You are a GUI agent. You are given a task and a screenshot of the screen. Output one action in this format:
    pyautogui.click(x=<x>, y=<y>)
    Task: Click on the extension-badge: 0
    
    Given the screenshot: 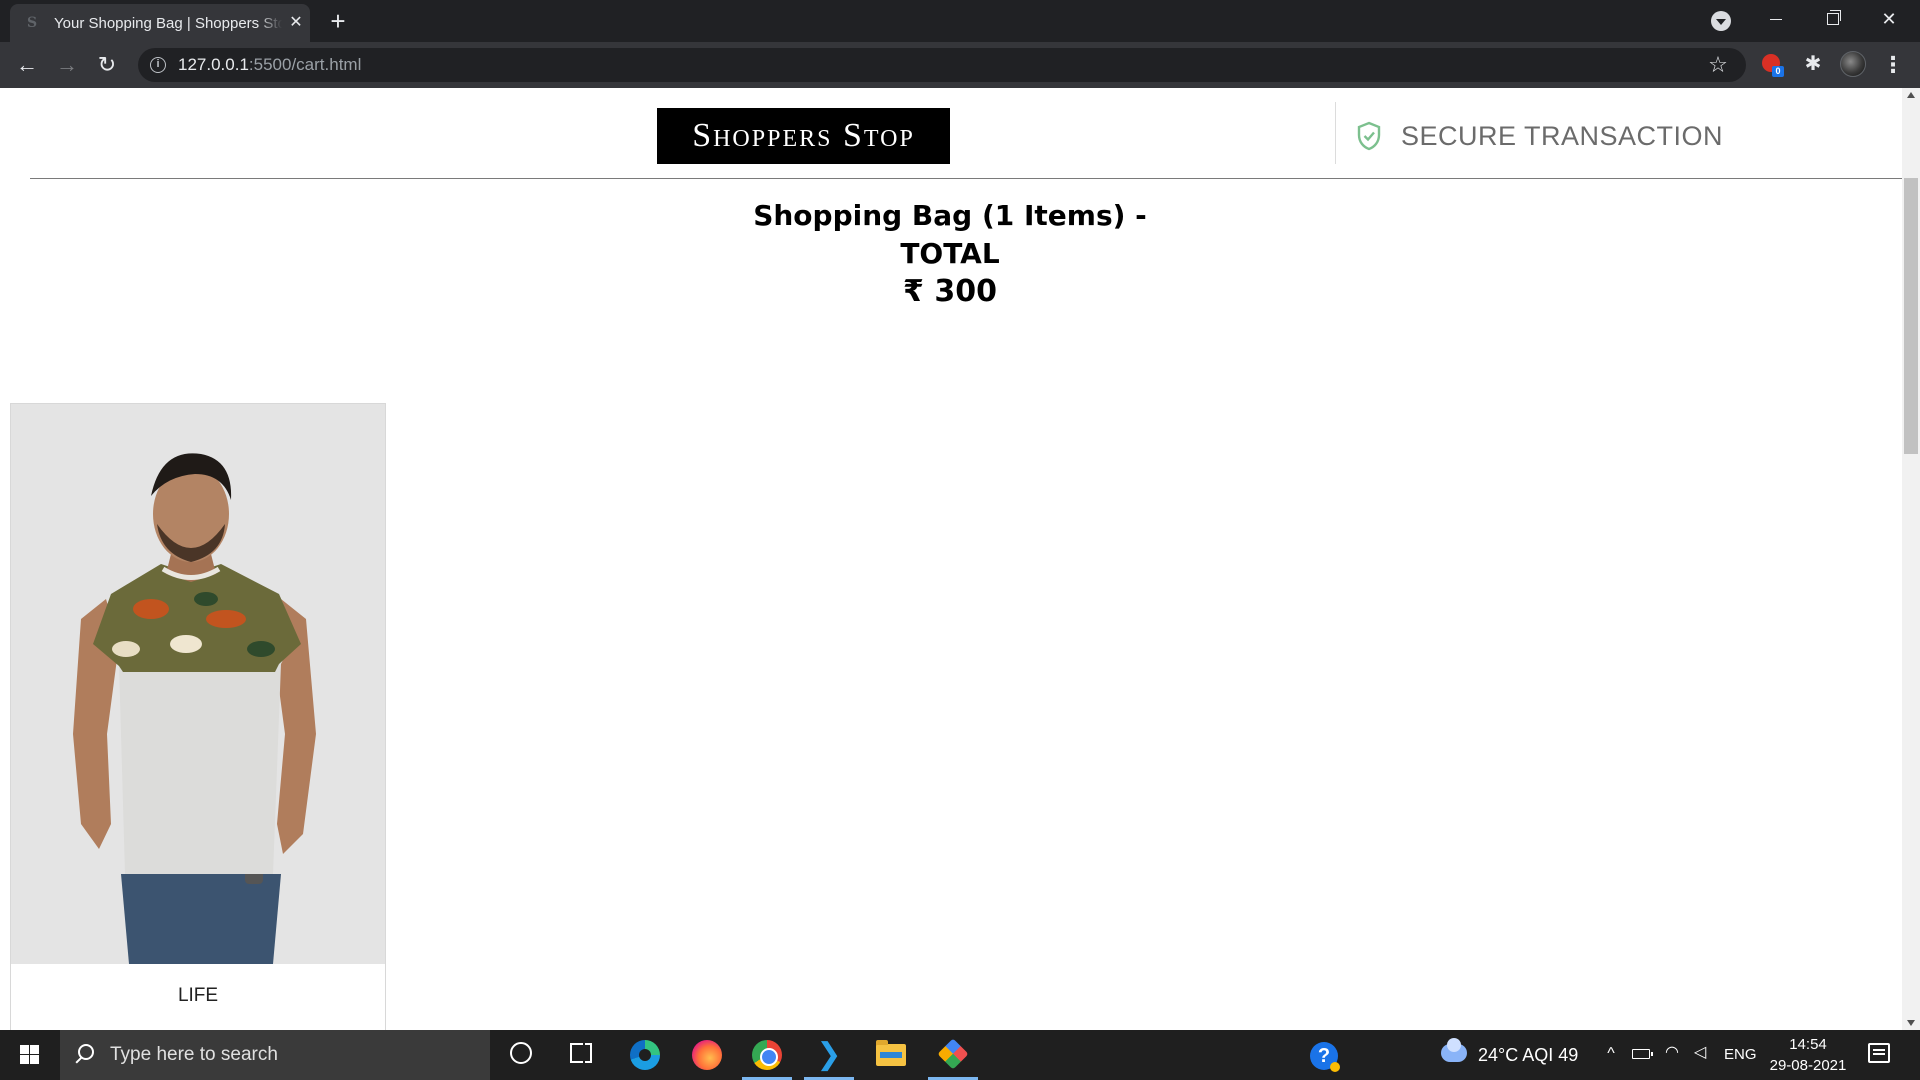 What is the action you would take?
    pyautogui.click(x=1778, y=71)
    